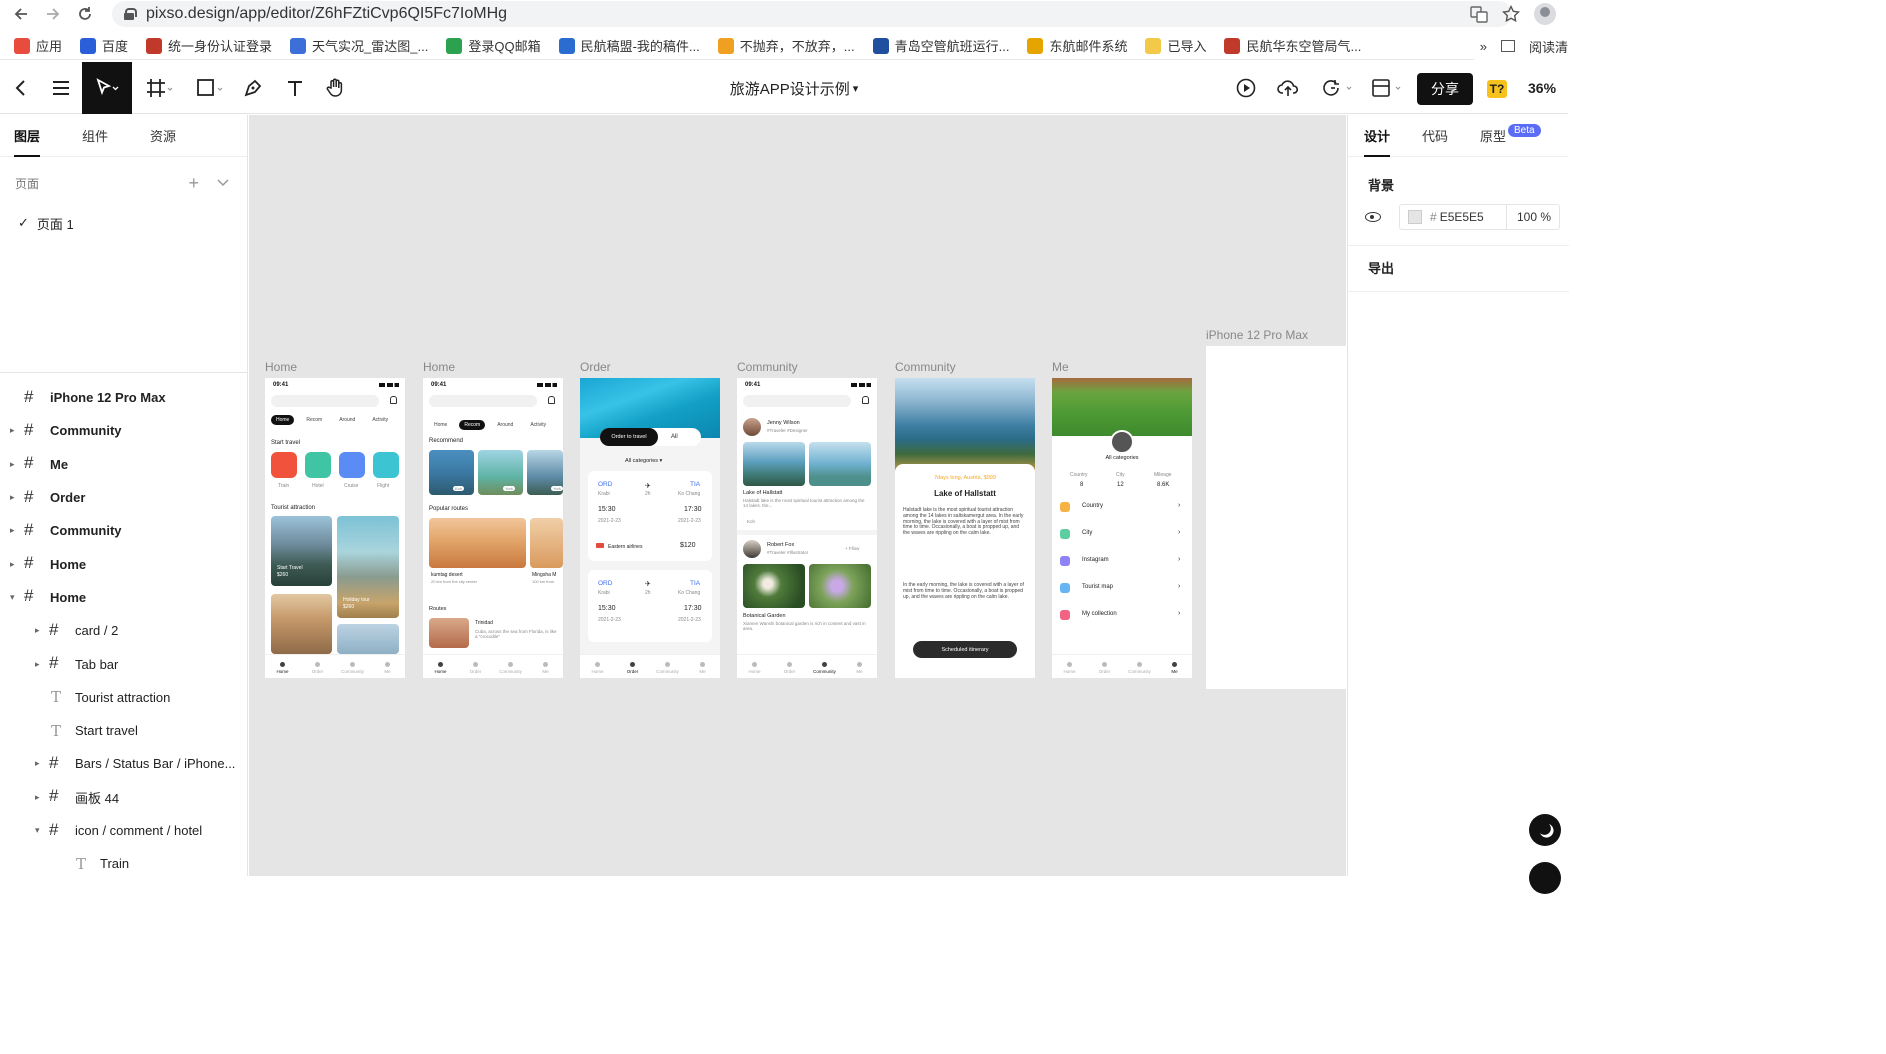  What do you see at coordinates (449, 633) in the screenshot?
I see `canyon-photo` at bounding box center [449, 633].